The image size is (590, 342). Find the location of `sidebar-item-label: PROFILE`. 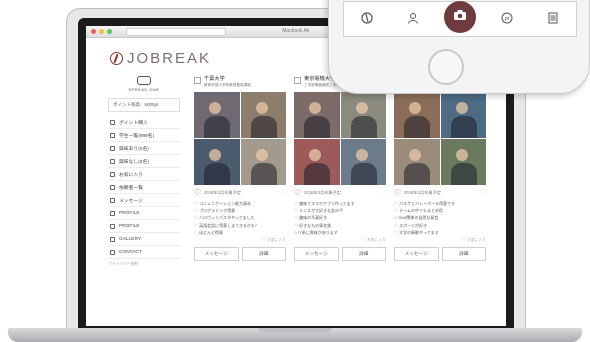

sidebar-item-label: PROFILE is located at coordinates (129, 213).